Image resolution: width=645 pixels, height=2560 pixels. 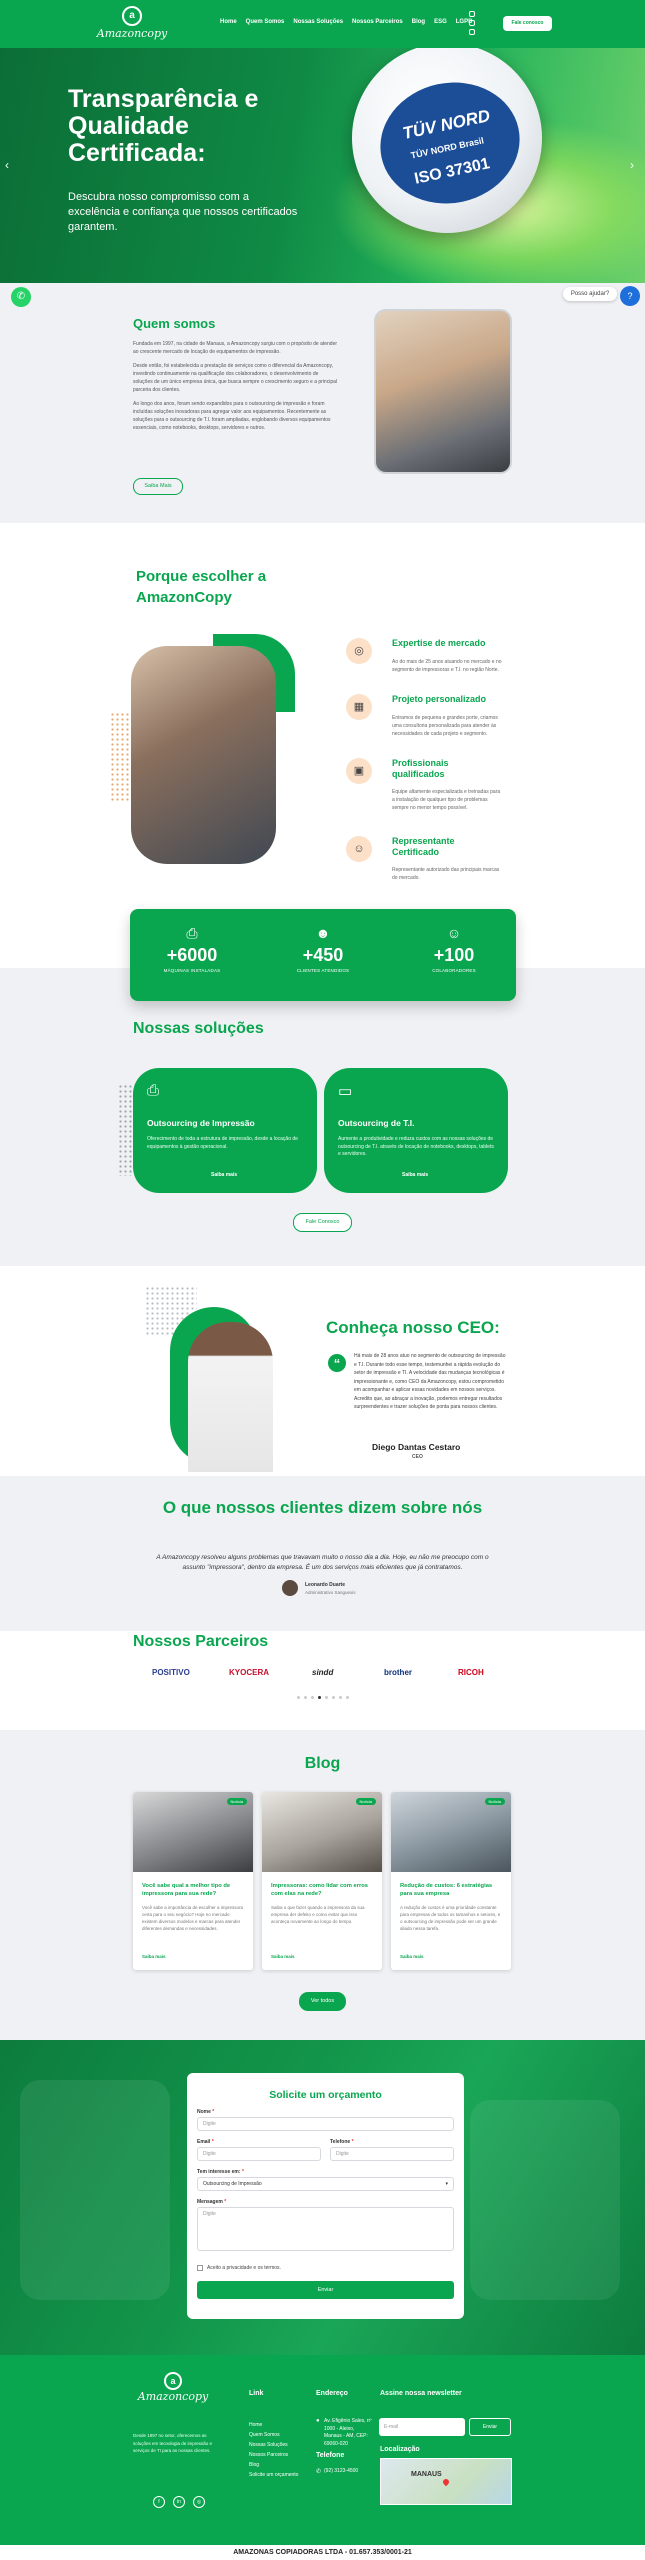 I want to click on nav-esg: ESG, so click(x=440, y=22).